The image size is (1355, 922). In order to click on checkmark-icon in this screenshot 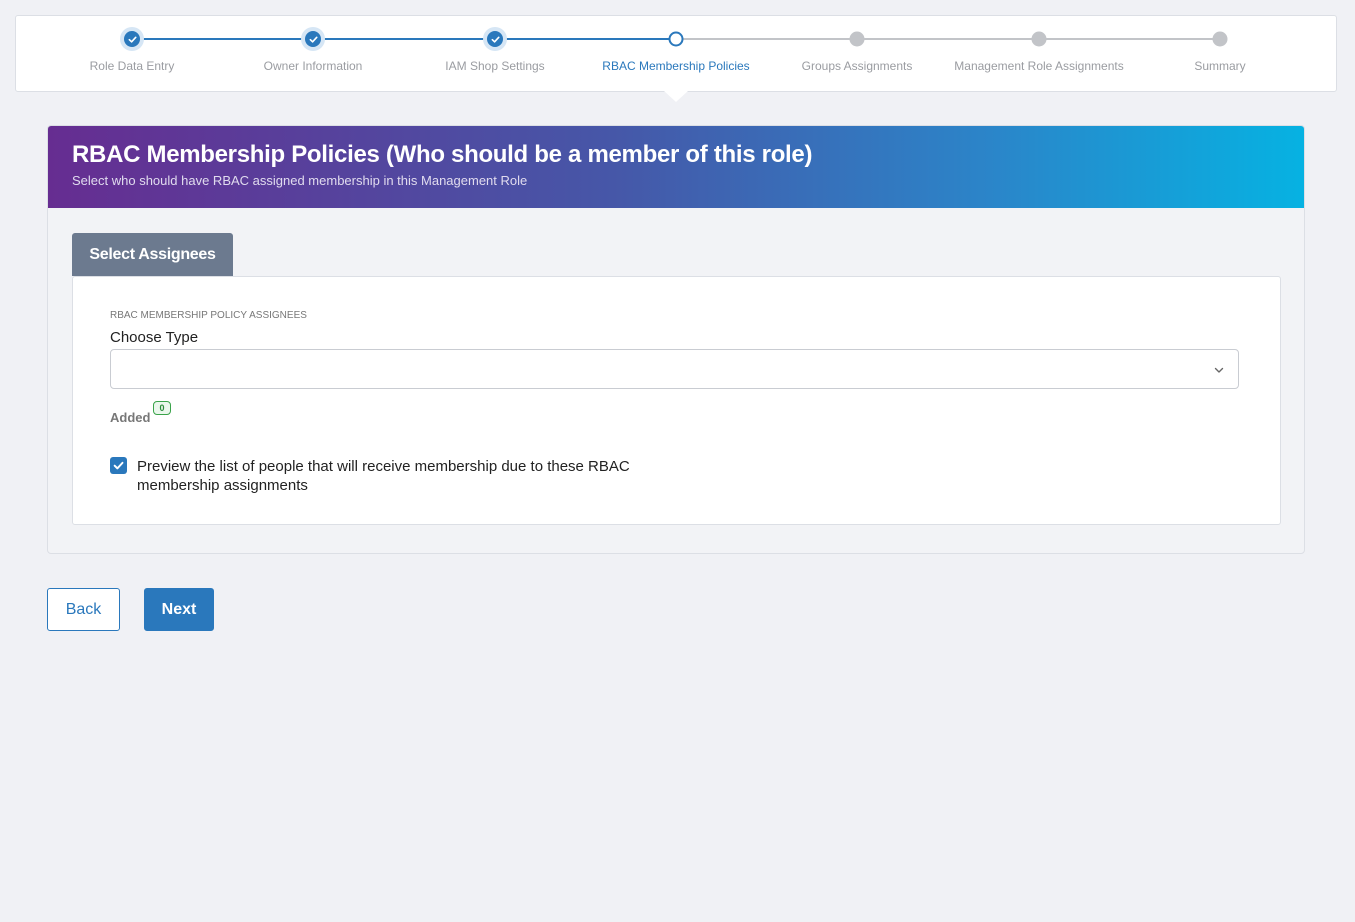, I will do `click(118, 465)`.